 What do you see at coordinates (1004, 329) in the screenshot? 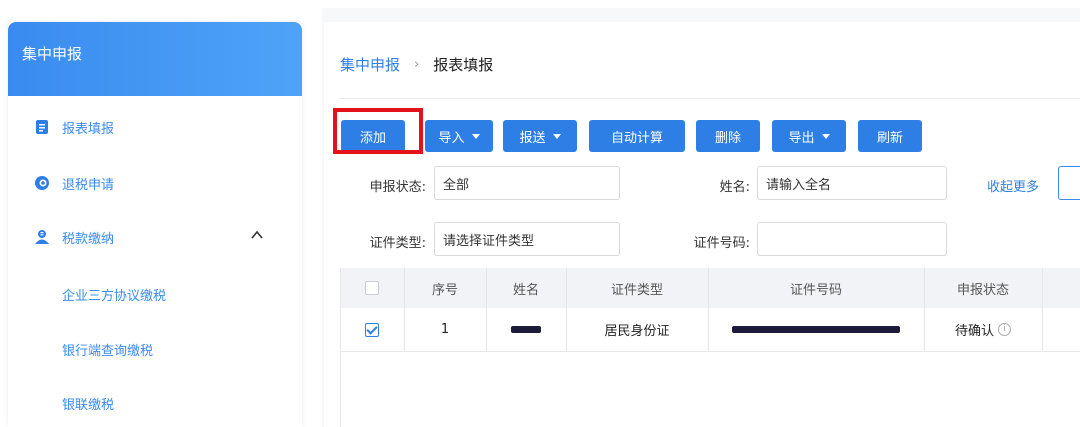
I see `info-icon: i` at bounding box center [1004, 329].